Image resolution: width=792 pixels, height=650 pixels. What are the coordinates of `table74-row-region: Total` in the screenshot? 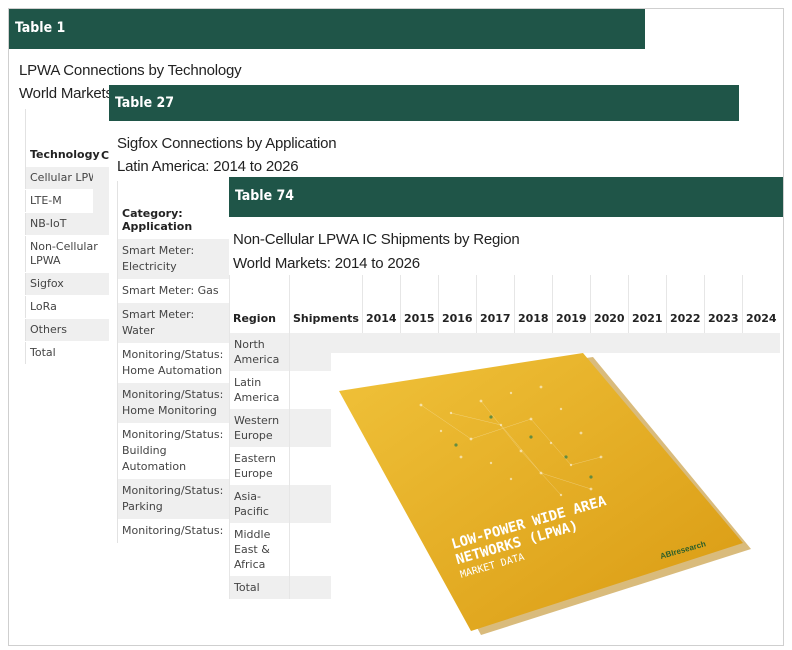 It's located at (259, 587).